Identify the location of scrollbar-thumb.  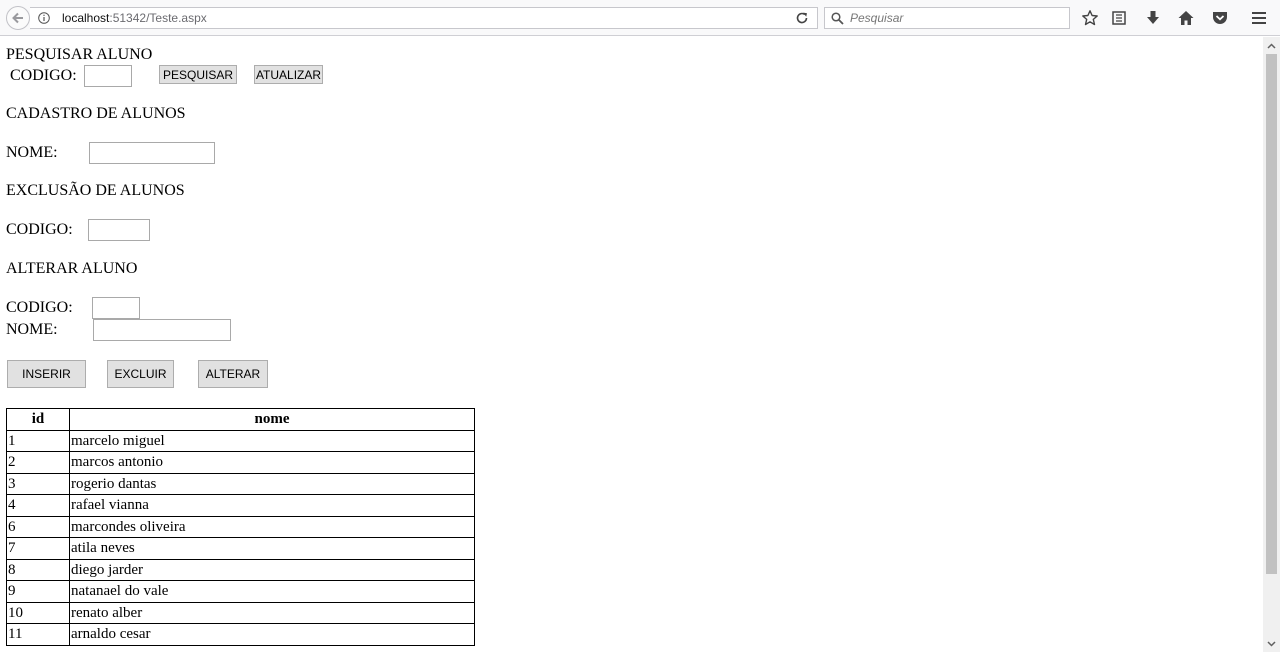
(1271, 314).